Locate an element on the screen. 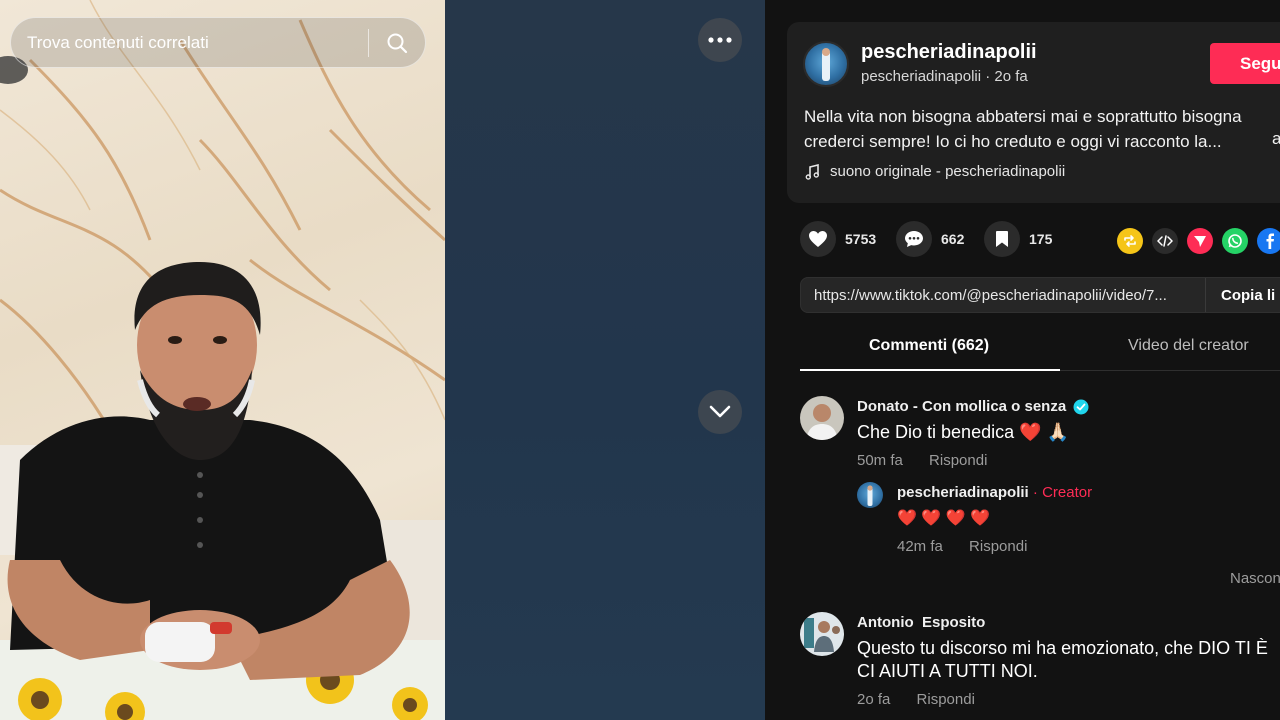  search-button is located at coordinates (397, 42).